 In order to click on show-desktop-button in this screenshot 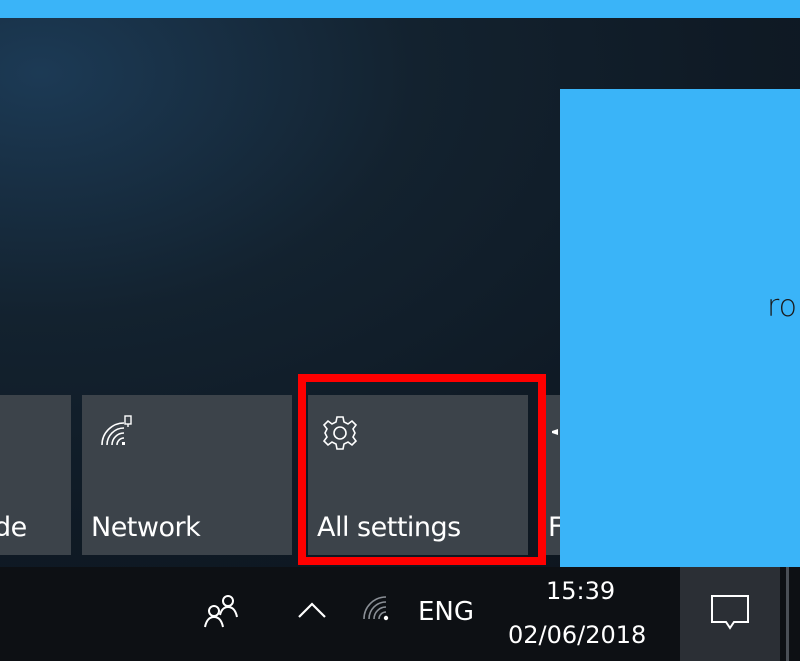, I will do `click(787, 614)`.